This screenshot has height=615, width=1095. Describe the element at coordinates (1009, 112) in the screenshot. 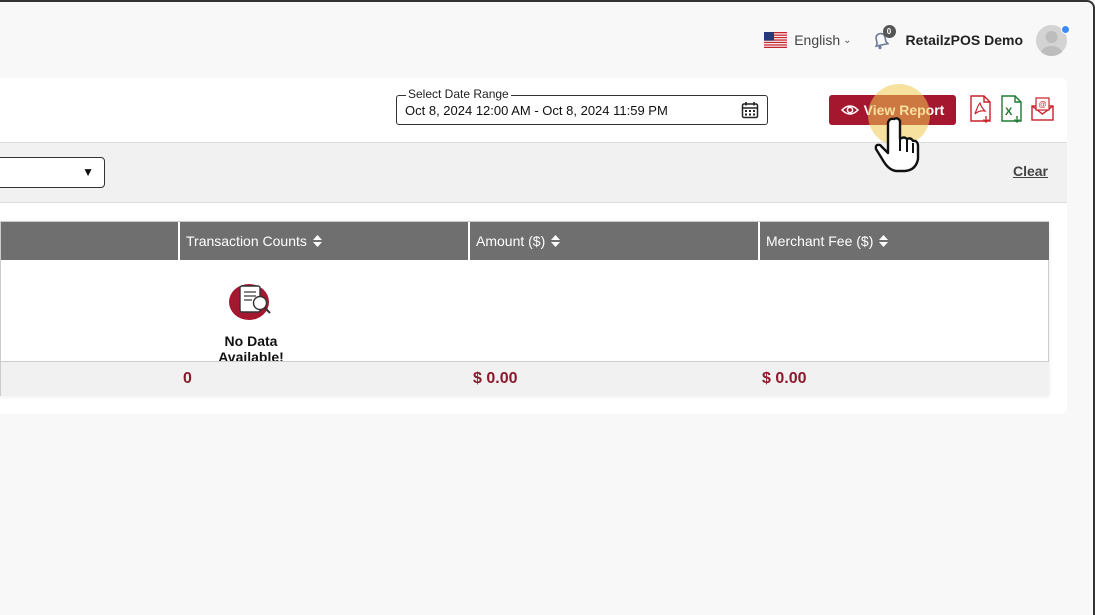

I see `svg-text: X` at that location.